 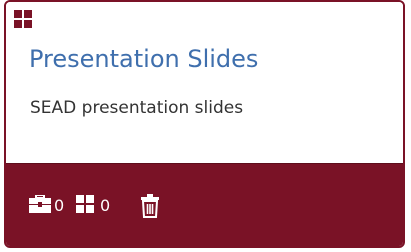 I want to click on collection-grid-icon, so click(x=23, y=19).